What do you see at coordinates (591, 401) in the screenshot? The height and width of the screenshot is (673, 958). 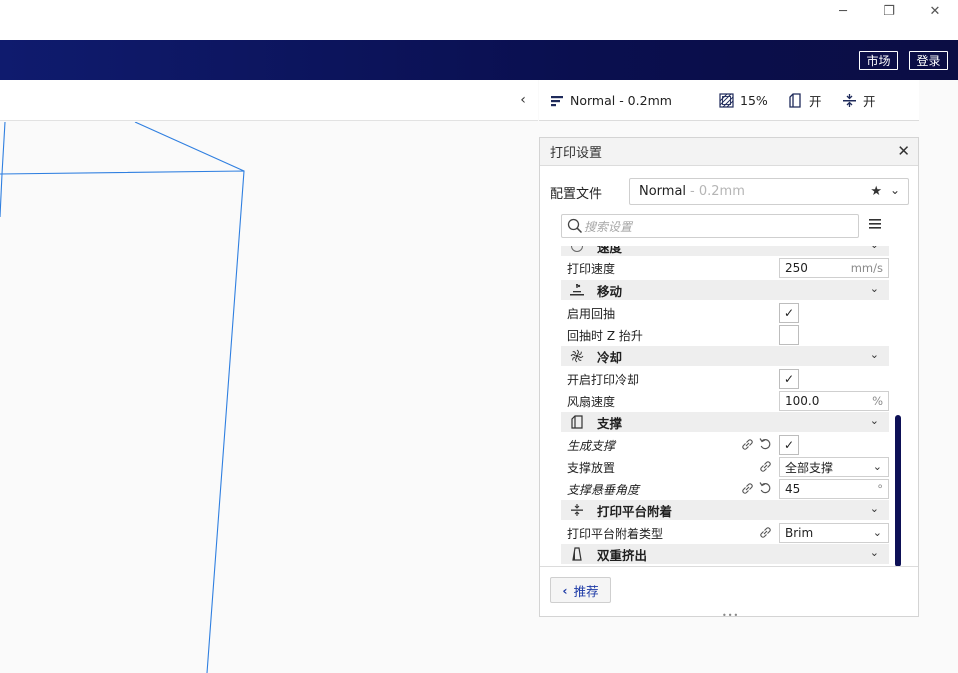 I see `setting-label: 风扇速度` at bounding box center [591, 401].